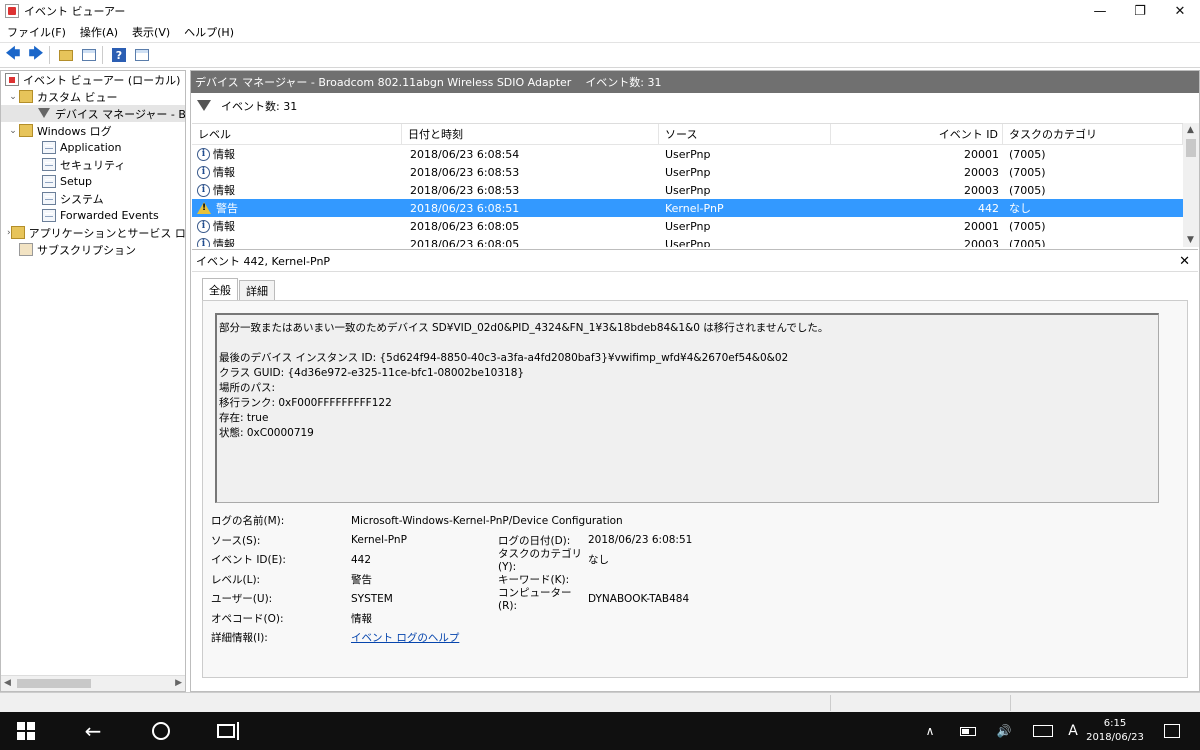  Describe the element at coordinates (694, 208) in the screenshot. I see `table-row-selected: 警告 2018/06/23 6:08:51 Kernel-PnP 442 なし` at that location.